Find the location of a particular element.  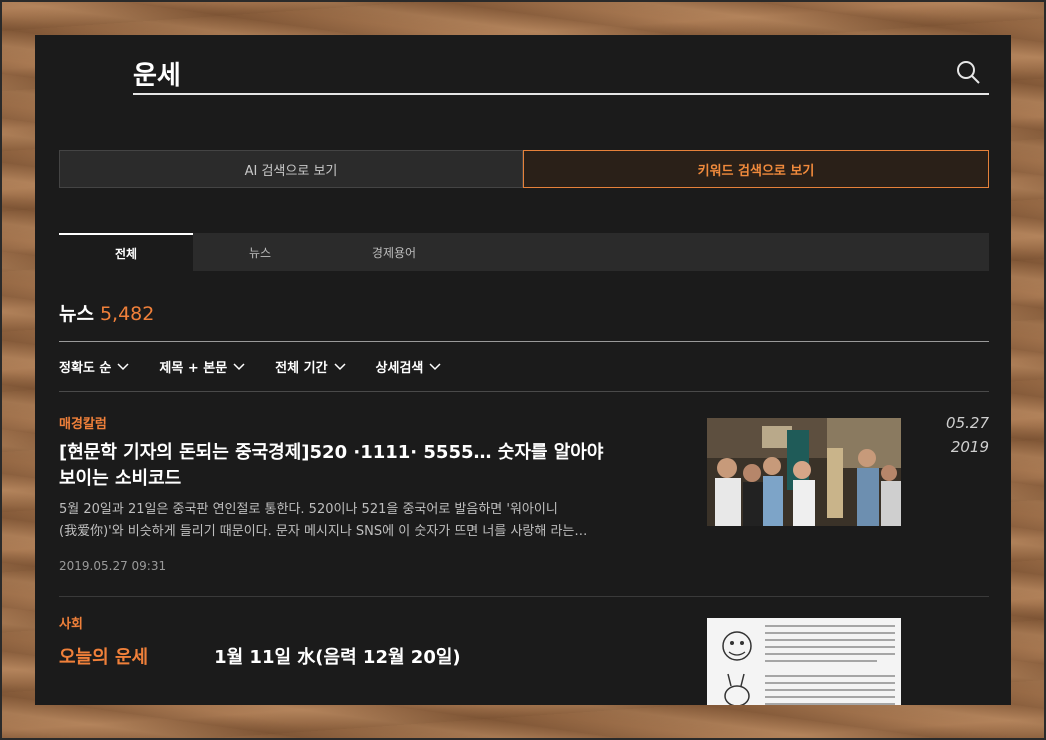

article-title: 오늘의 운세 1월 11일 水(음력 12월 20일) is located at coordinates (260, 656).